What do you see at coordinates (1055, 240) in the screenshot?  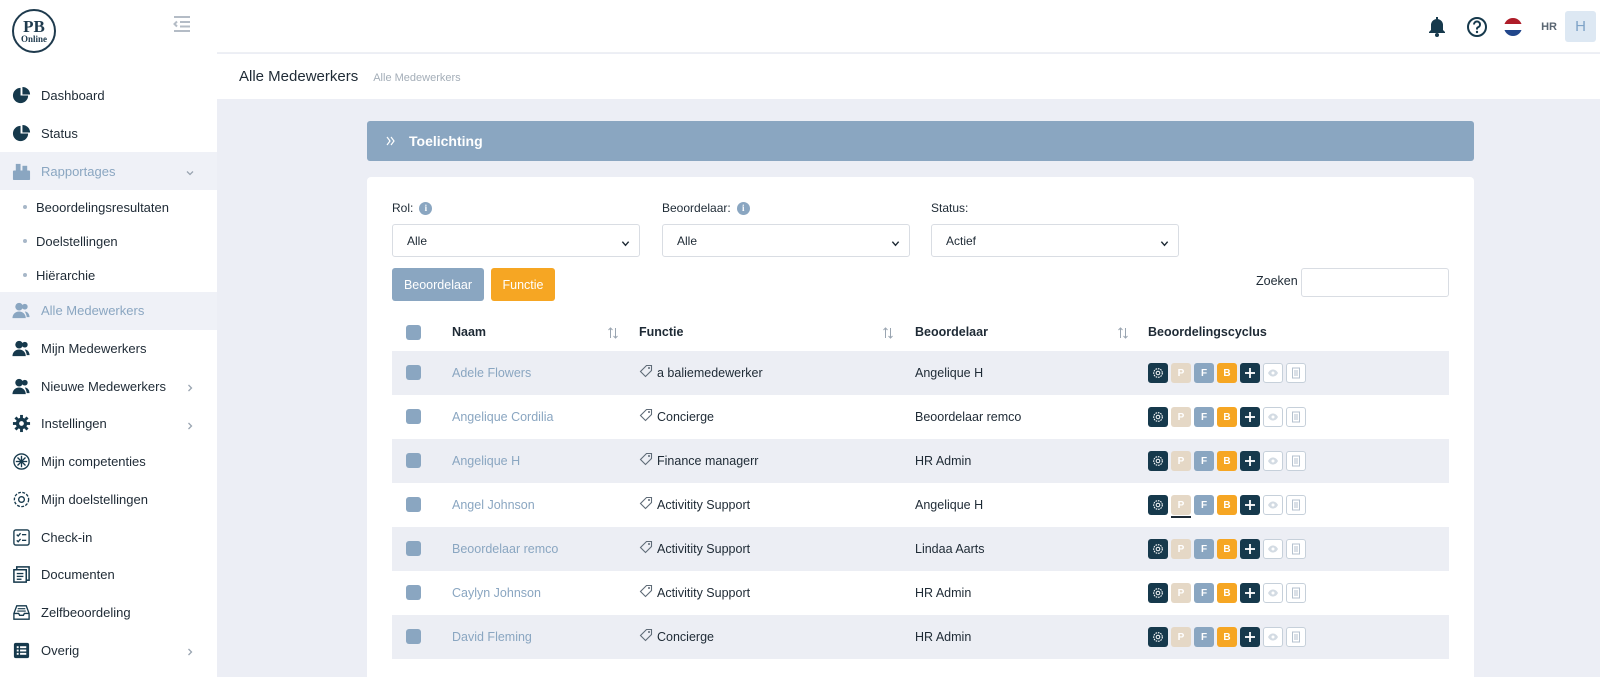 I see `status-select: Actief` at bounding box center [1055, 240].